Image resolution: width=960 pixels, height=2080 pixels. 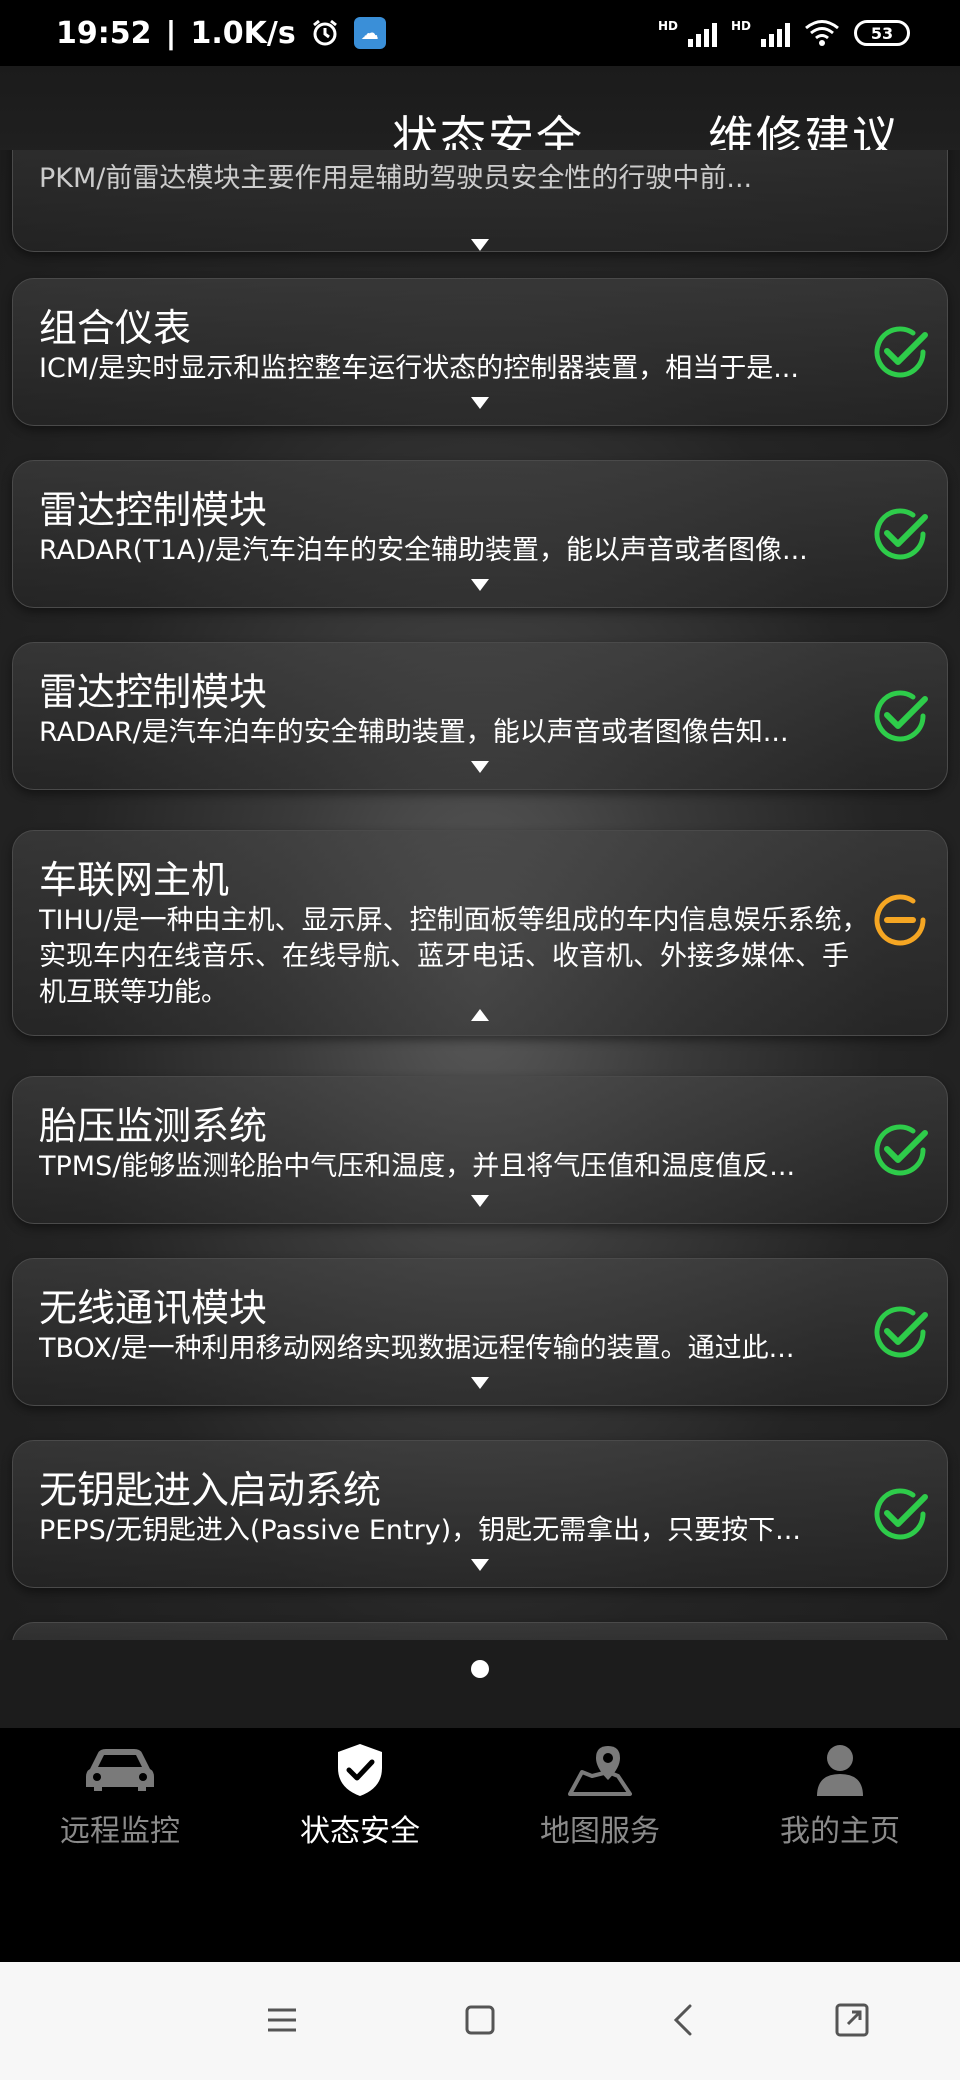 I want to click on nav-label: 远程监控, so click(x=120, y=1831).